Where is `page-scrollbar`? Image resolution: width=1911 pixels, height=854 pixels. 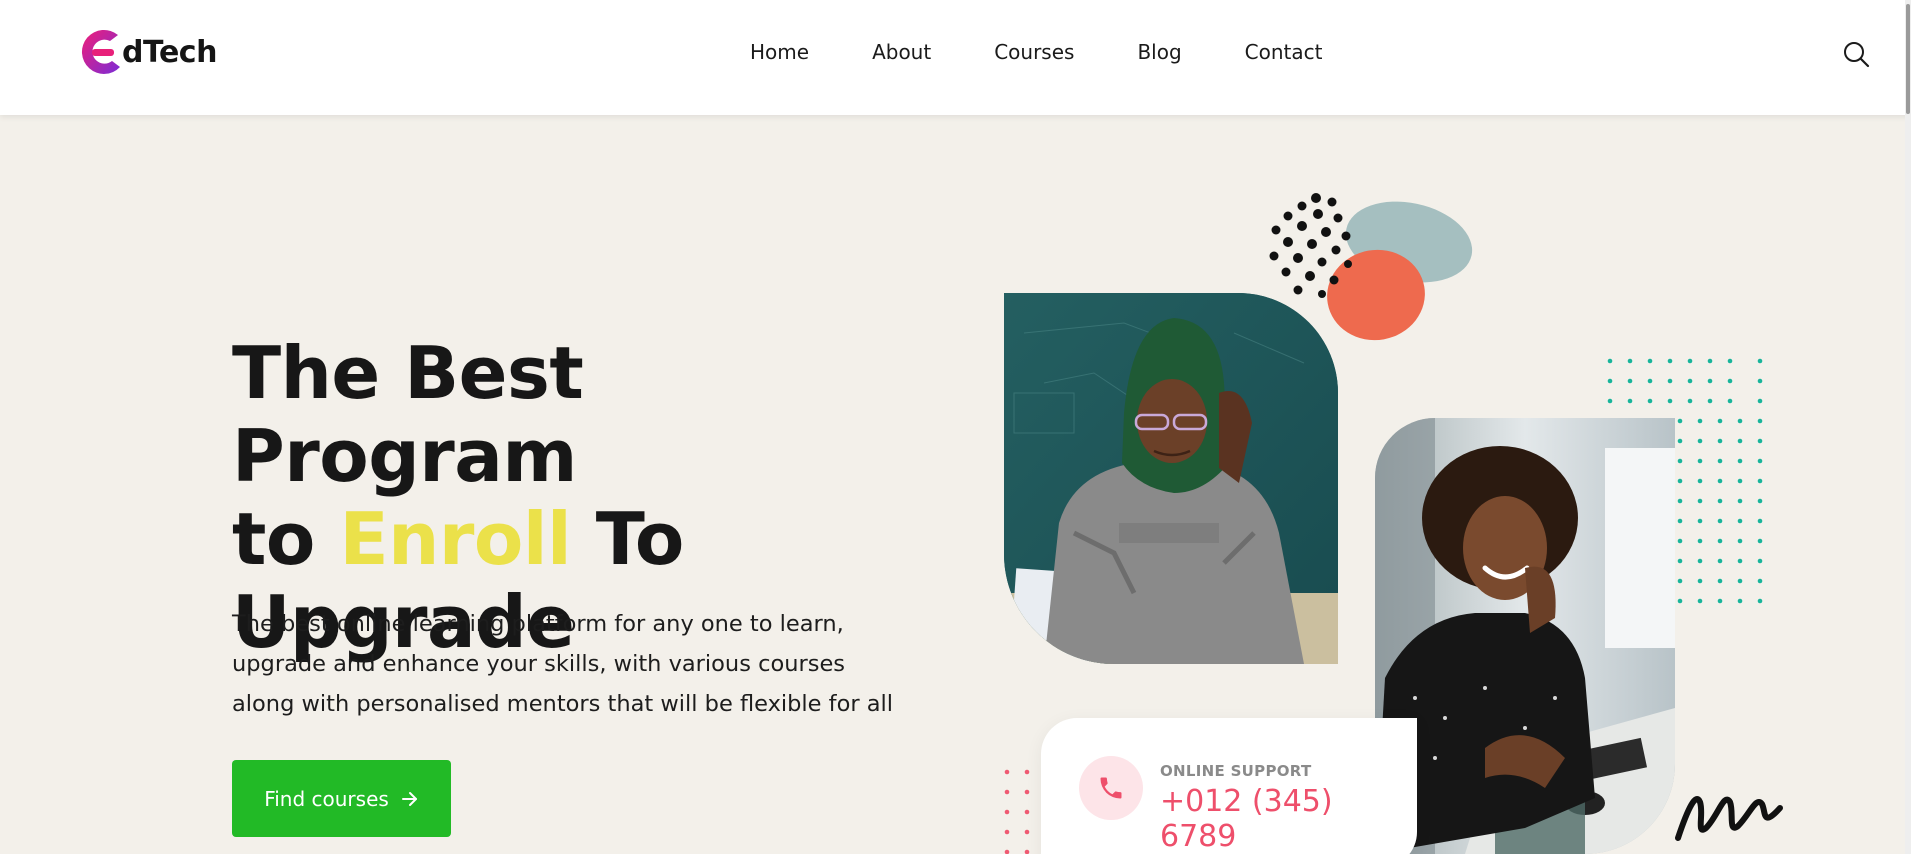
page-scrollbar is located at coordinates (1908, 427).